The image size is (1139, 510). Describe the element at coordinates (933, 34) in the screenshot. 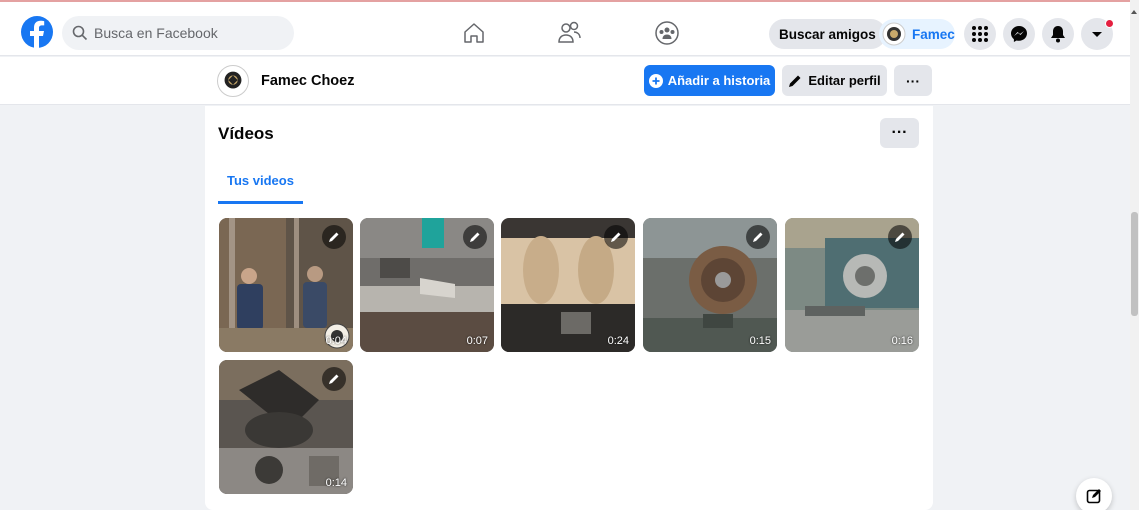

I see `profile-shortcut-name: Famec` at that location.